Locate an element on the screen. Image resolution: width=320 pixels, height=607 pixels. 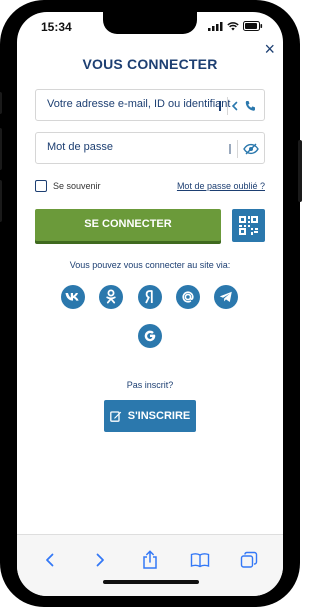
home-indicator is located at coordinates (151, 582).